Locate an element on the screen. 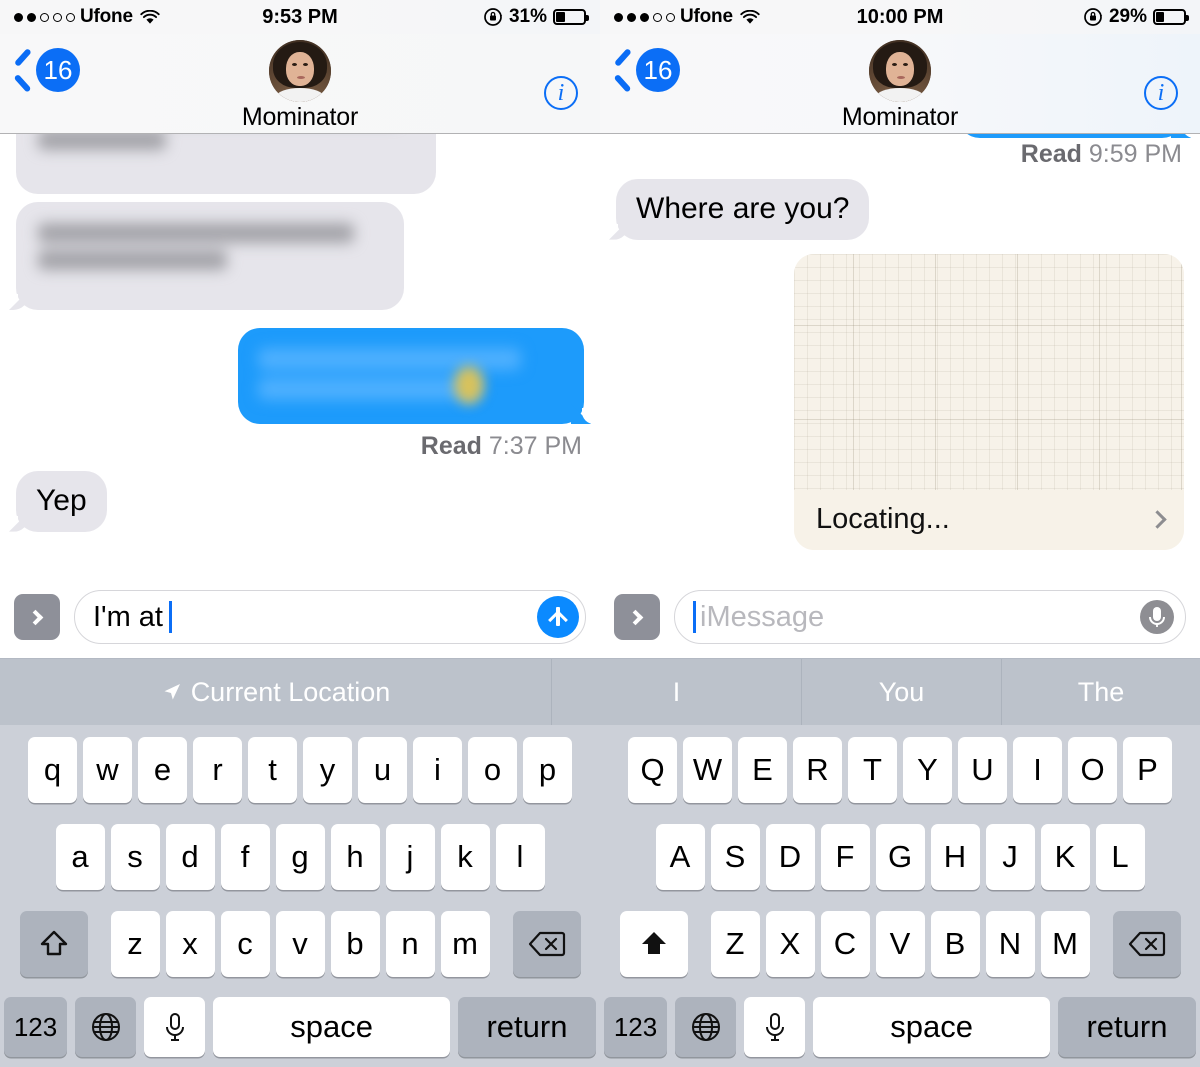 This screenshot has height=1067, width=1200. key-j: j is located at coordinates (410, 857).